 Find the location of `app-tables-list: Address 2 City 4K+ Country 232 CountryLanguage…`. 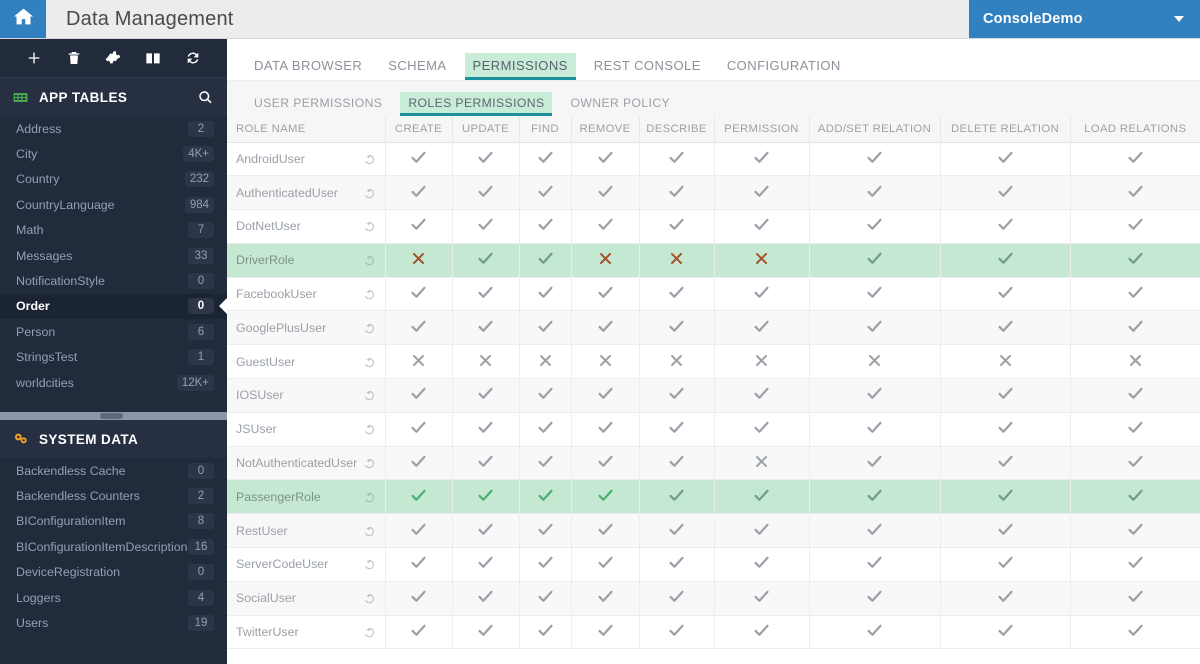

app-tables-list: Address 2 City 4K+ Country 232 CountryLanguage… is located at coordinates (113, 264).